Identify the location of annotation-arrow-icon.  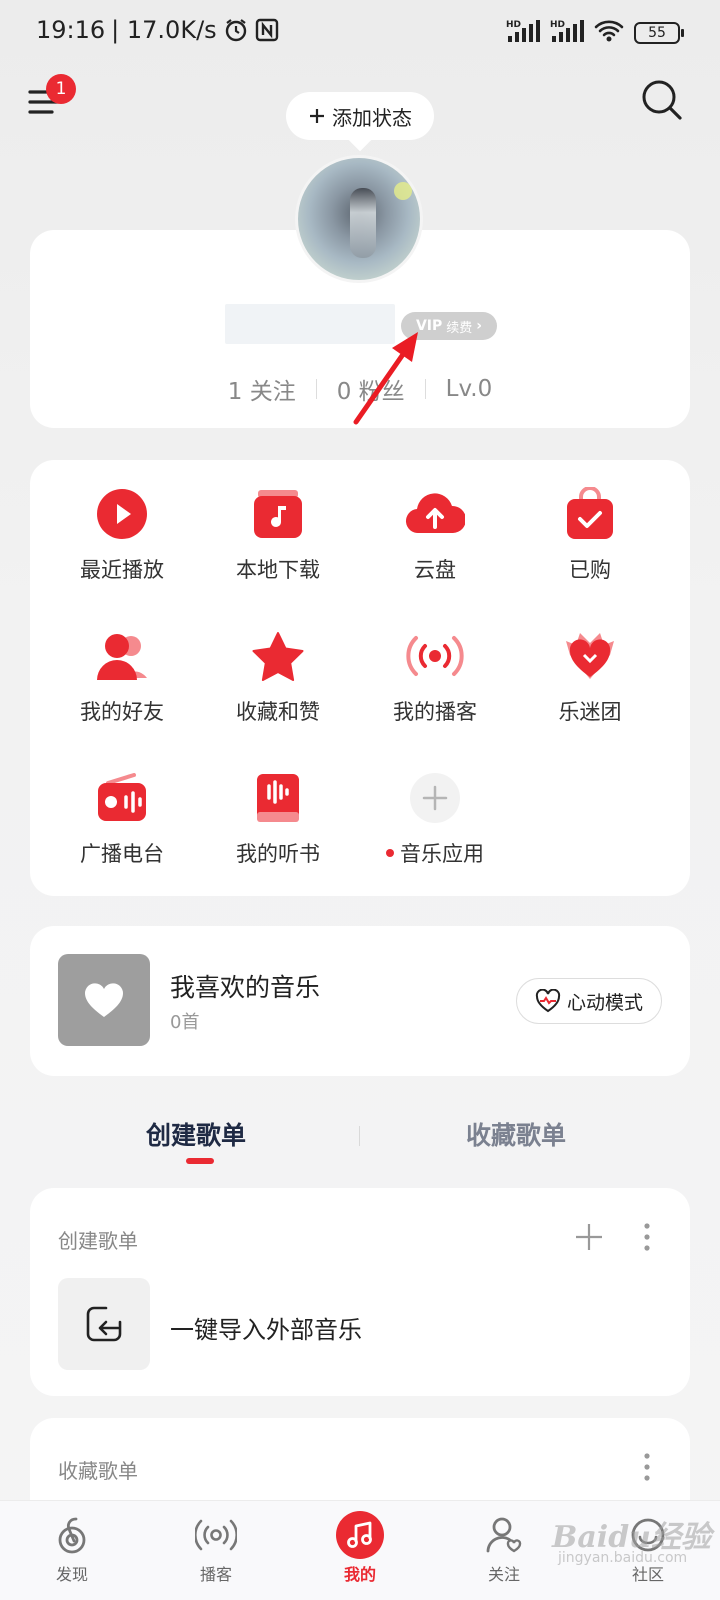
(385, 378).